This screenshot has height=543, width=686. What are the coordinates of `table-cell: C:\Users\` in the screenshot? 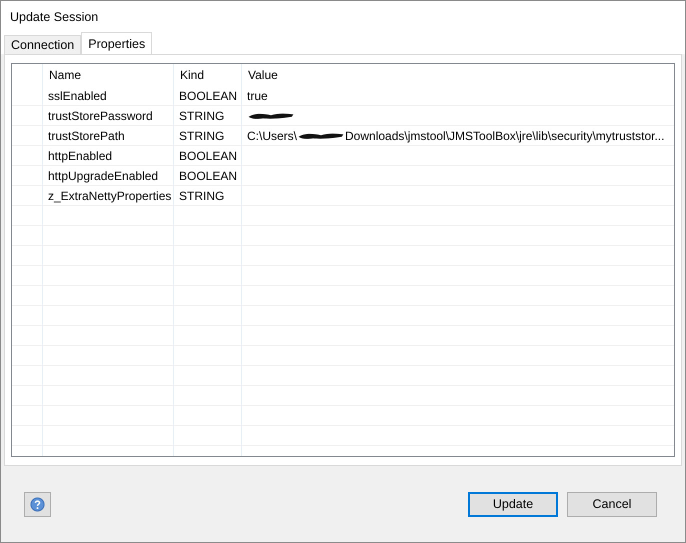 It's located at (272, 135).